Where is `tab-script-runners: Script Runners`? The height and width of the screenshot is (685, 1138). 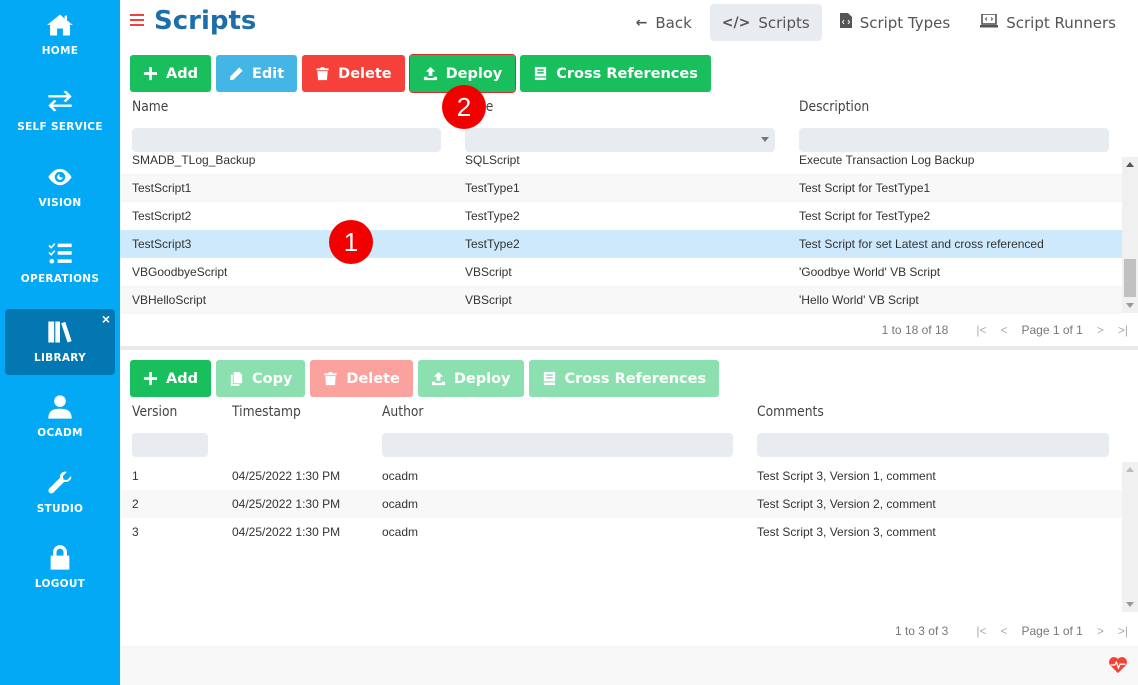 tab-script-runners: Script Runners is located at coordinates (1048, 22).